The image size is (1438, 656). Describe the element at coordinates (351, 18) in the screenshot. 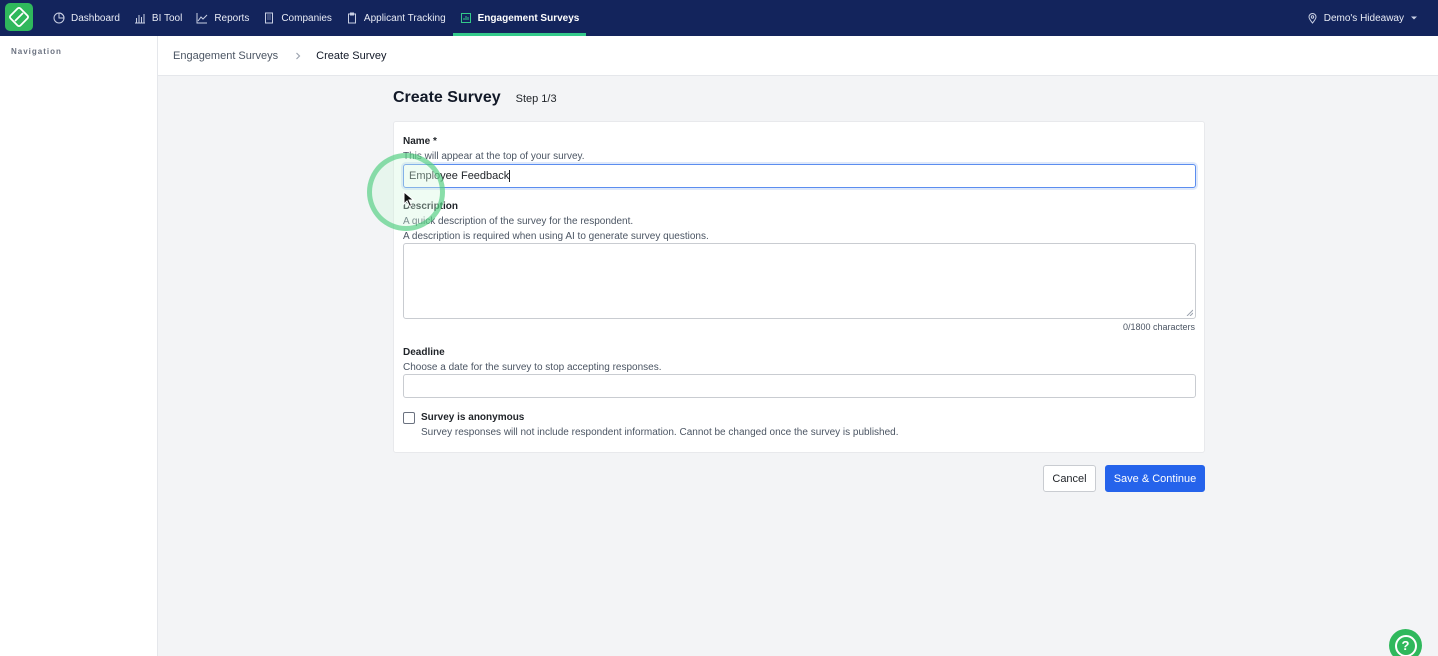

I see `clipboard-icon` at that location.